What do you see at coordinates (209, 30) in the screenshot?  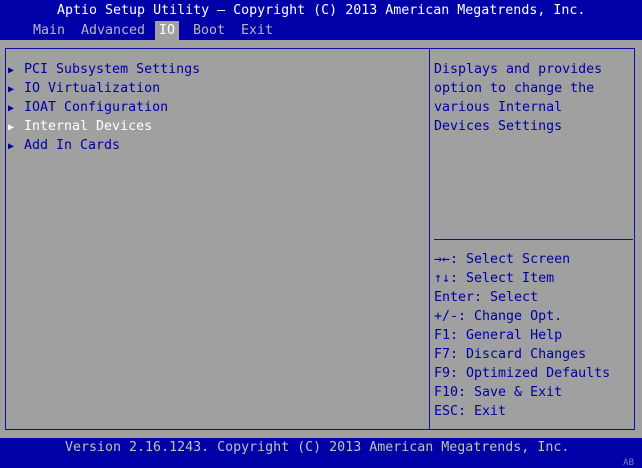 I see `tab-boot: Boot` at bounding box center [209, 30].